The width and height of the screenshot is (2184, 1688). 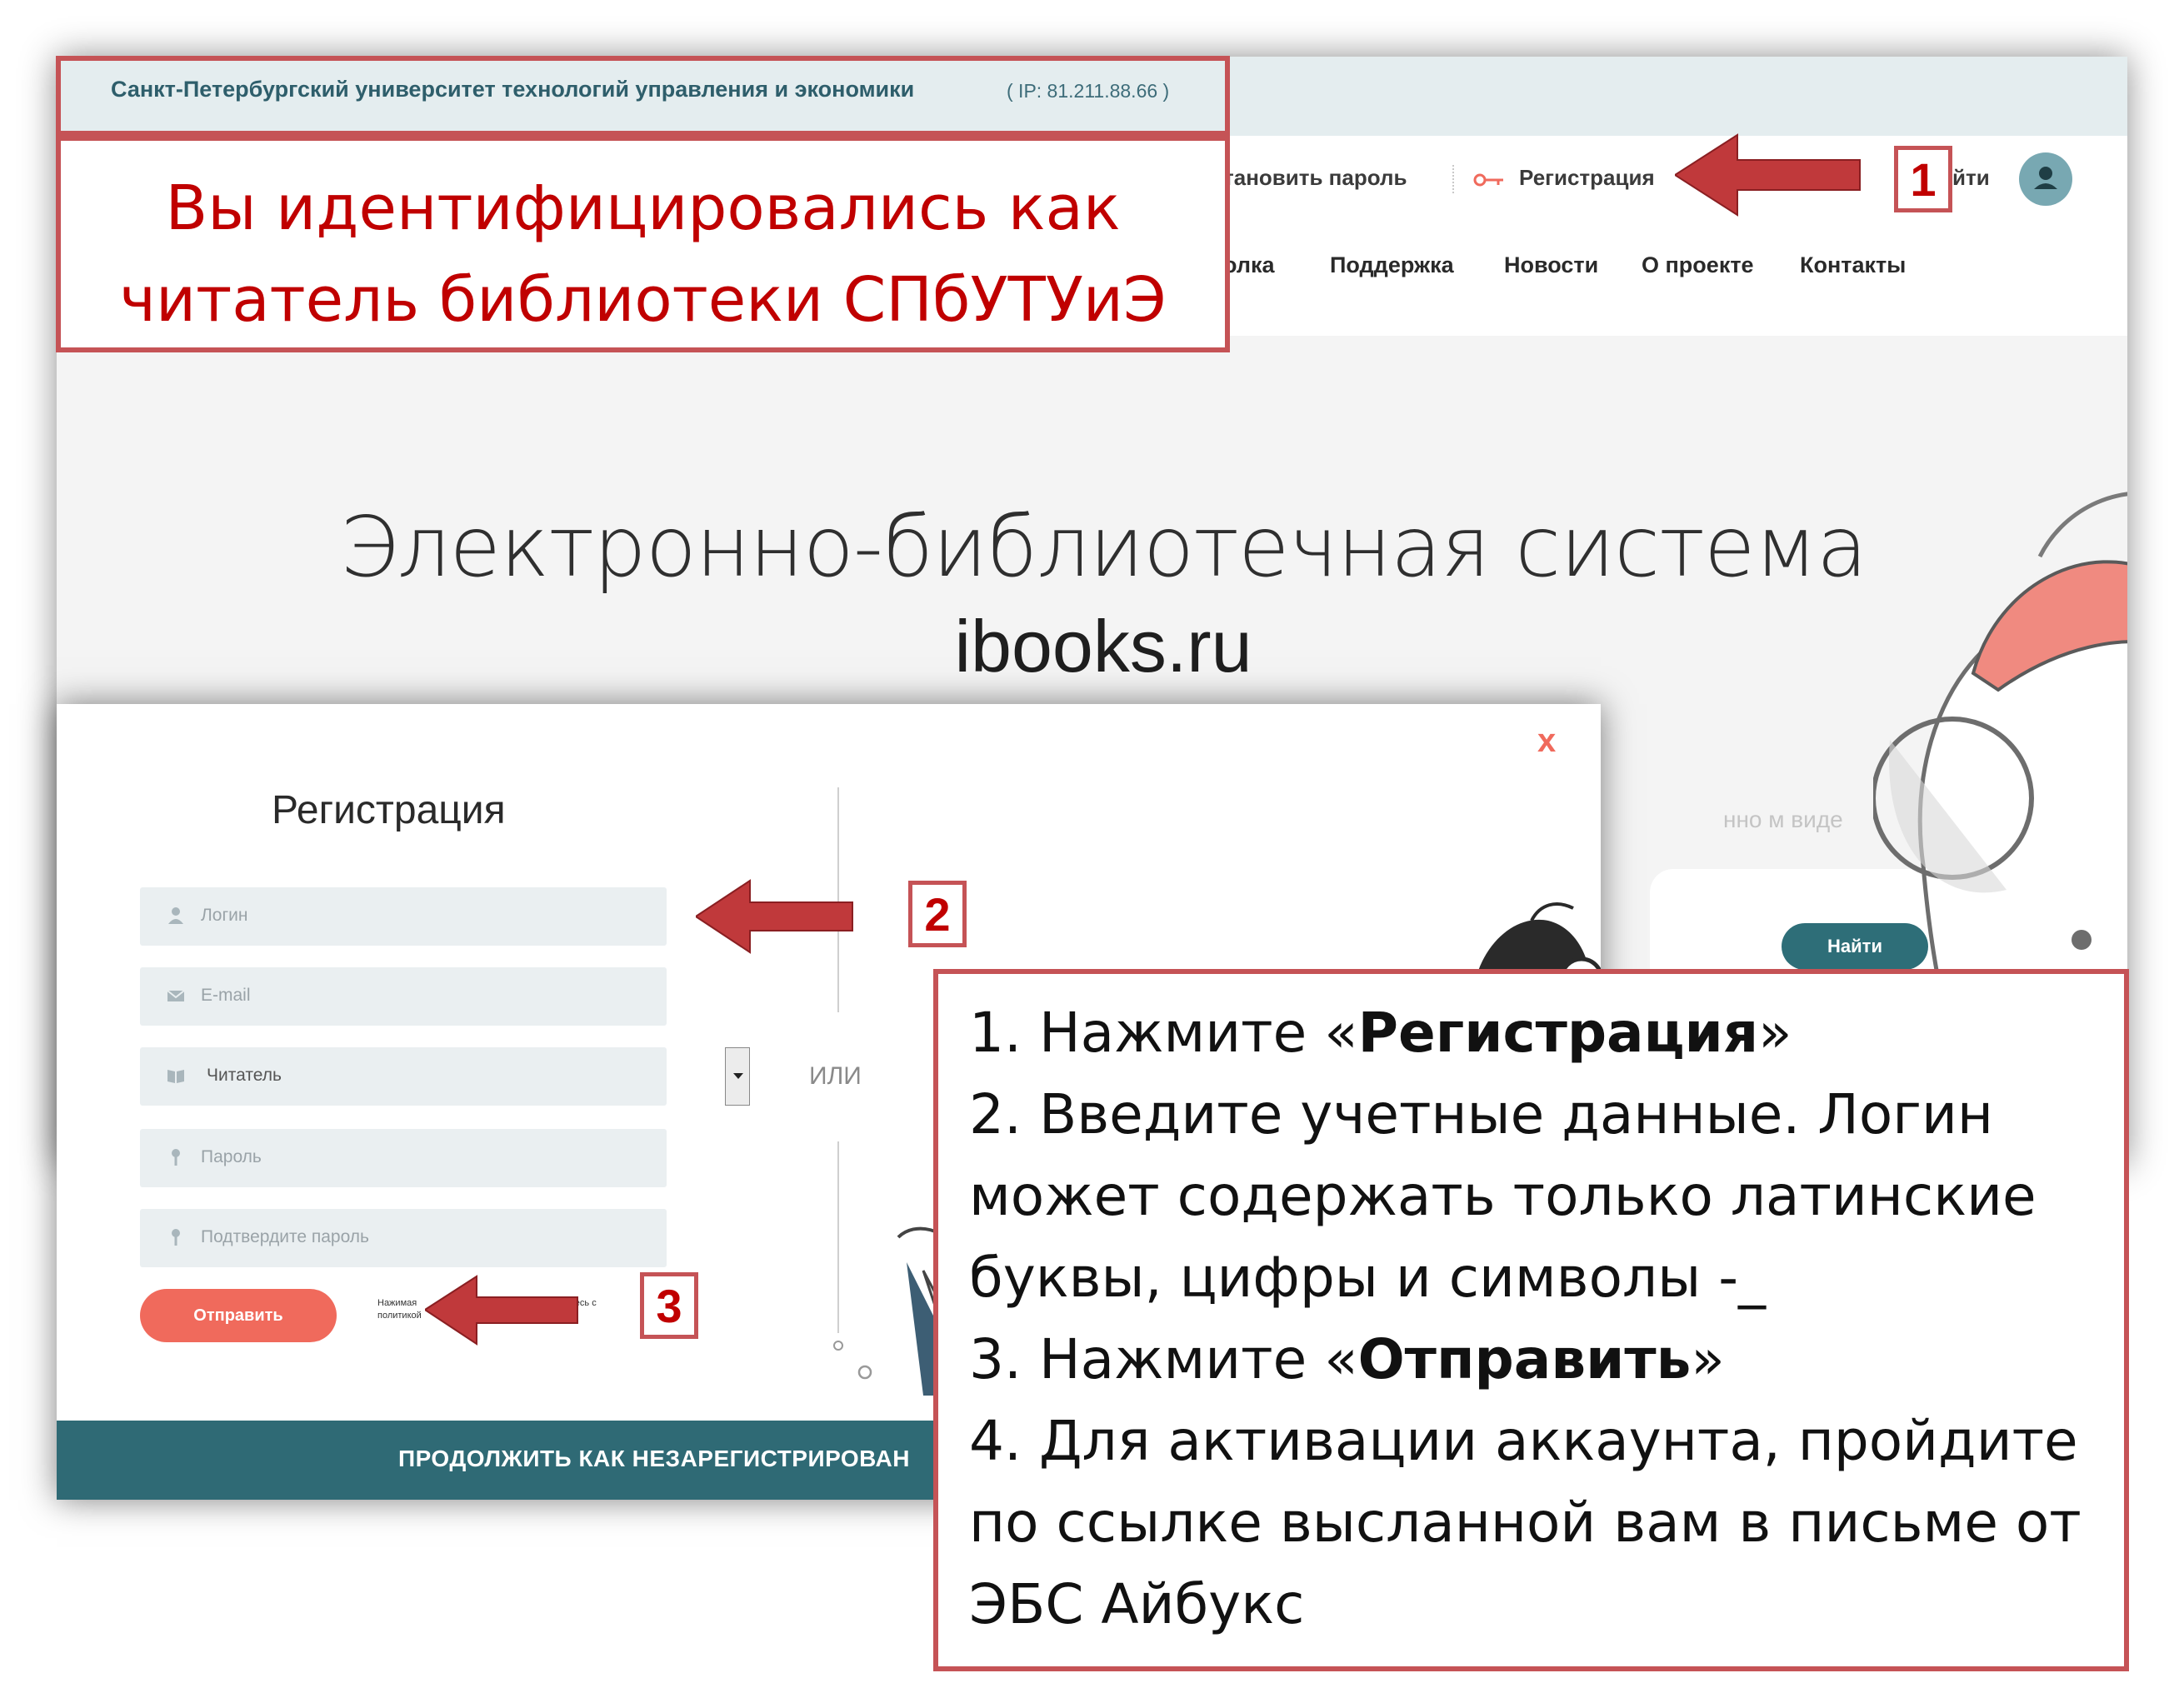 What do you see at coordinates (1163, 1033) in the screenshot?
I see `instruction-1-prefix: 1. Нажмите «` at bounding box center [1163, 1033].